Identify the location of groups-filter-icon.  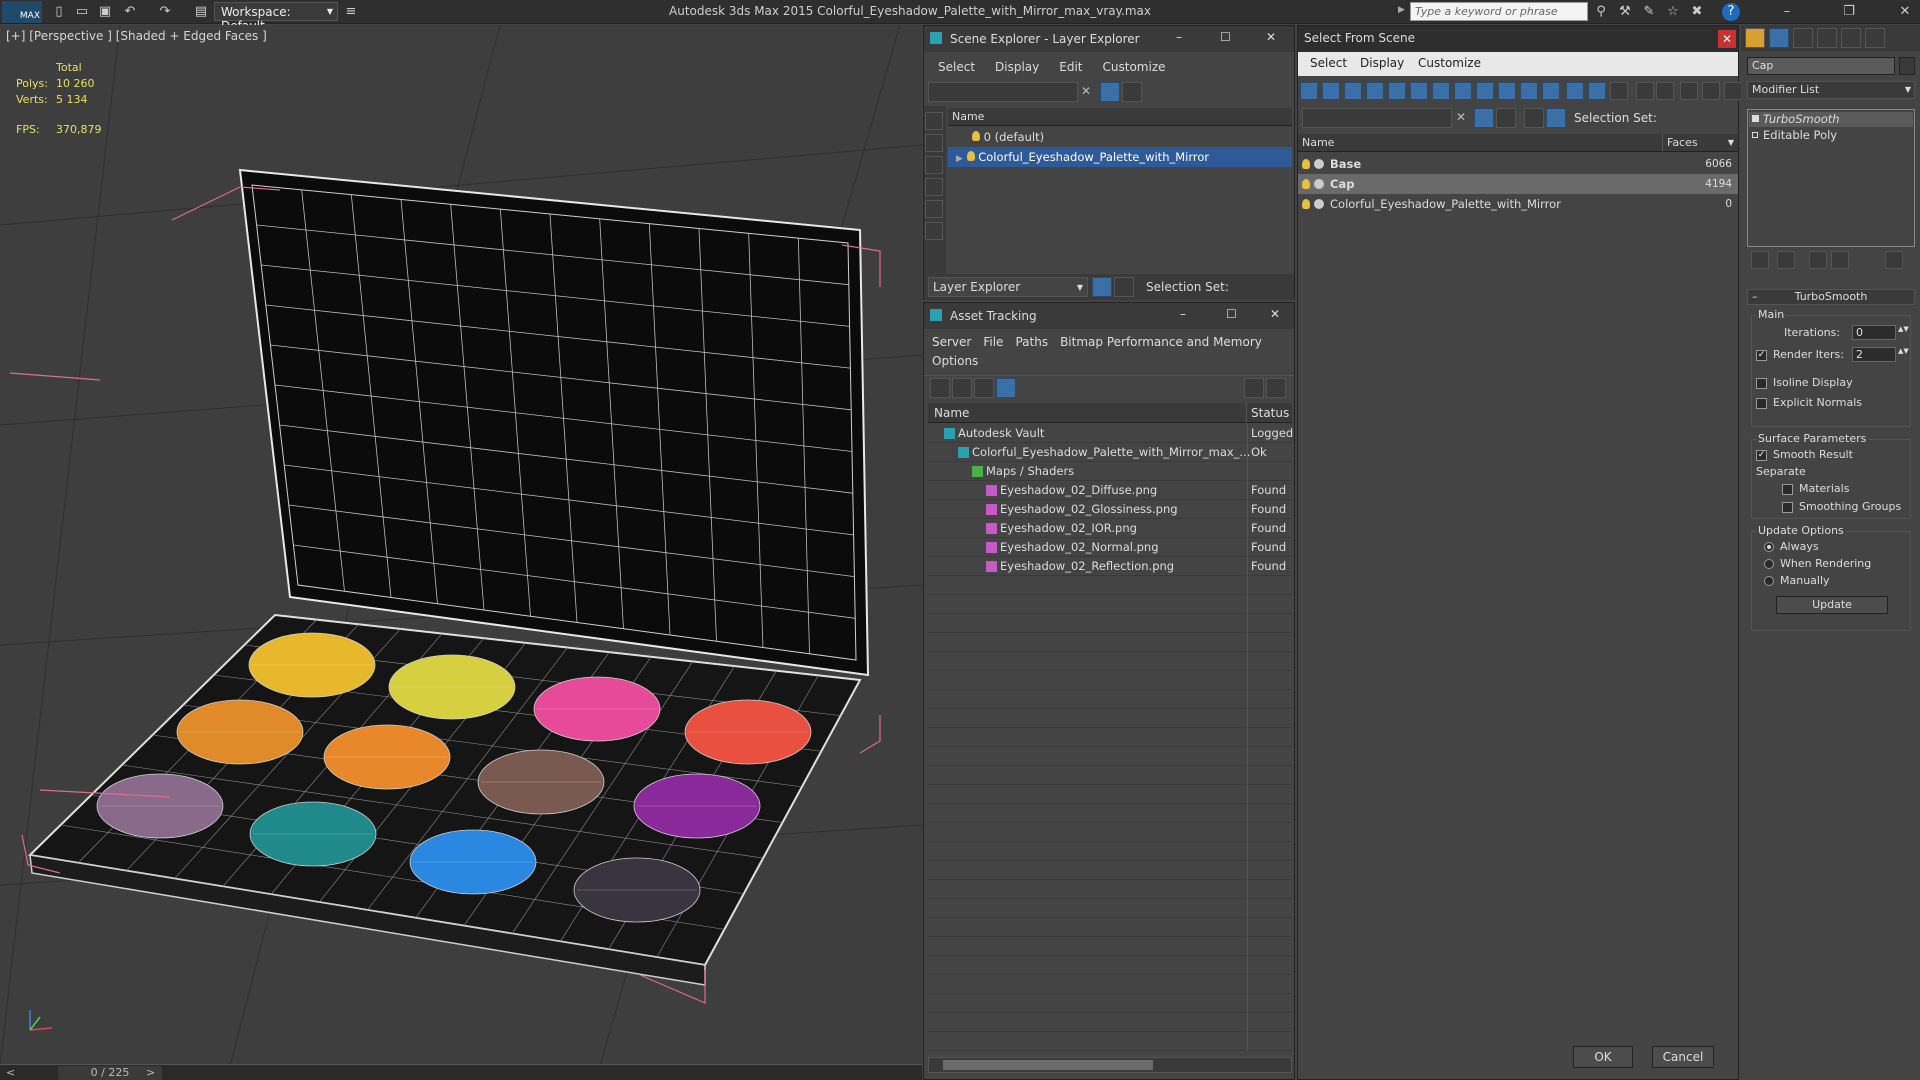
(1507, 91).